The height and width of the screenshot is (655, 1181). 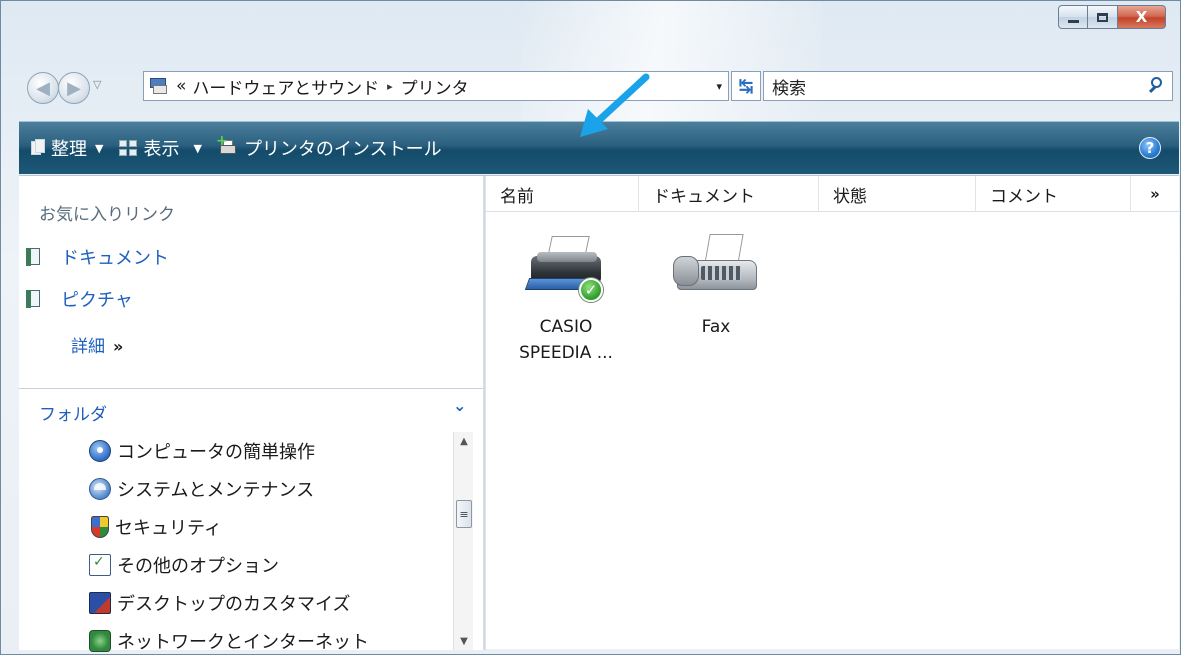 I want to click on system-maintenance-icon, so click(x=100, y=489).